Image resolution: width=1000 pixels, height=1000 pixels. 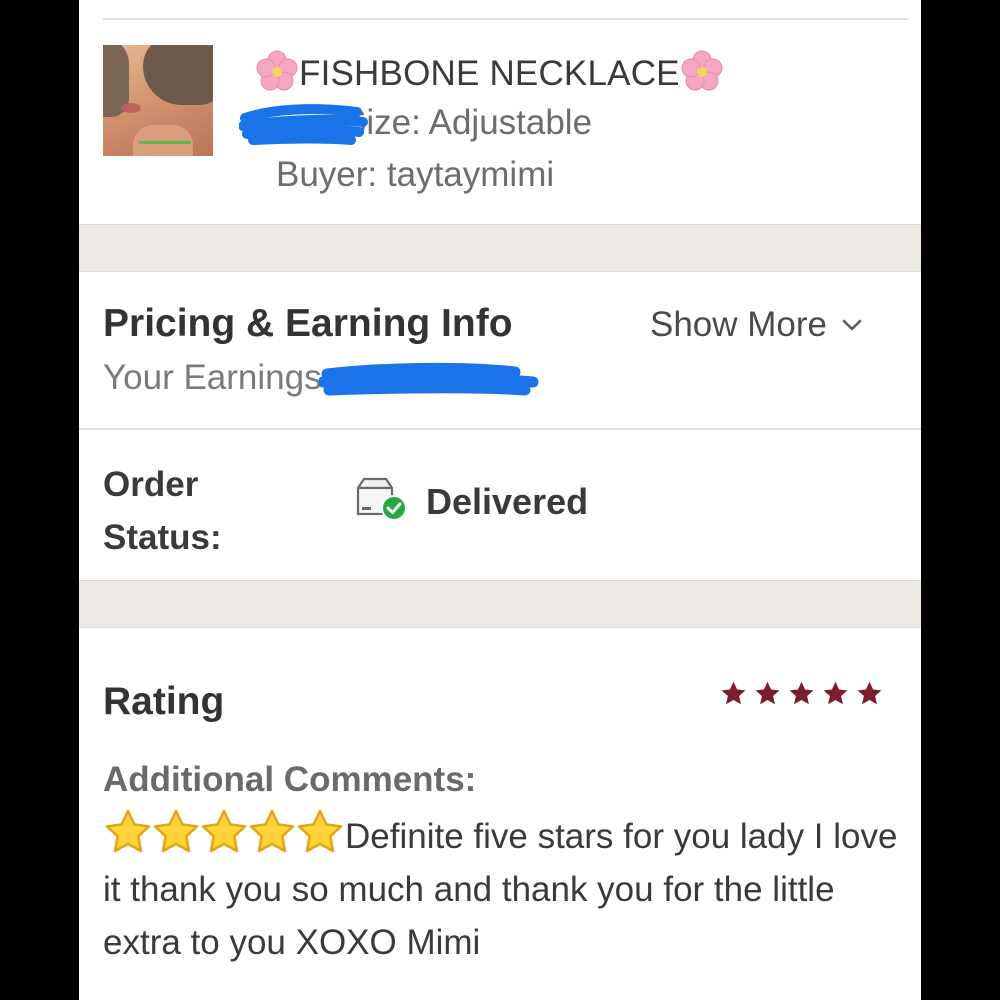 I want to click on earnings-label: Your Earnings, so click(x=212, y=377).